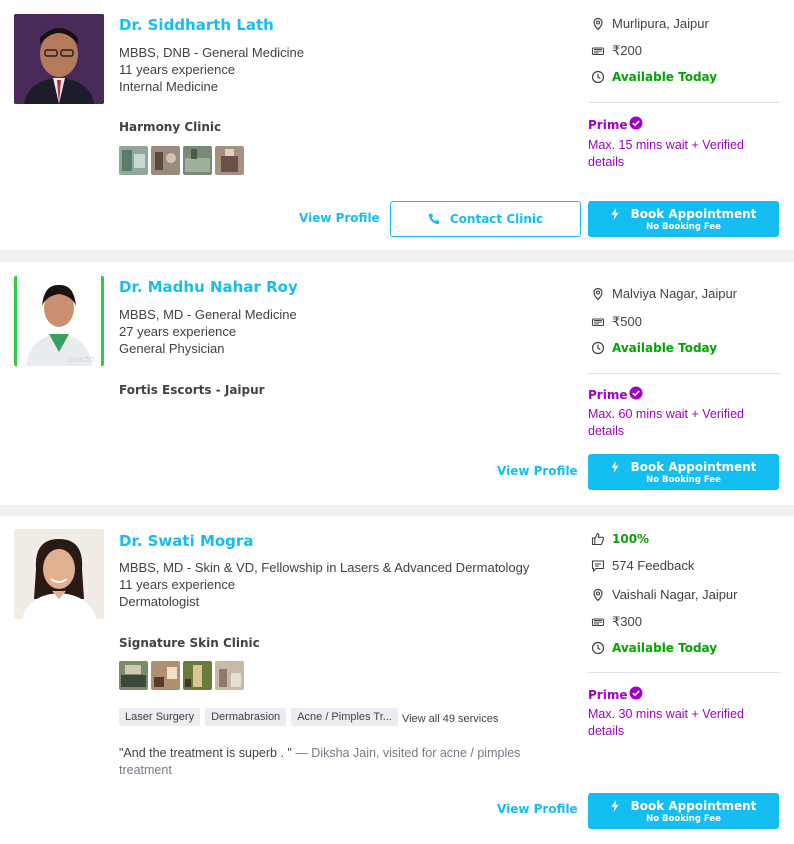  I want to click on location-row: Murlipura, Jaipur, so click(650, 23).